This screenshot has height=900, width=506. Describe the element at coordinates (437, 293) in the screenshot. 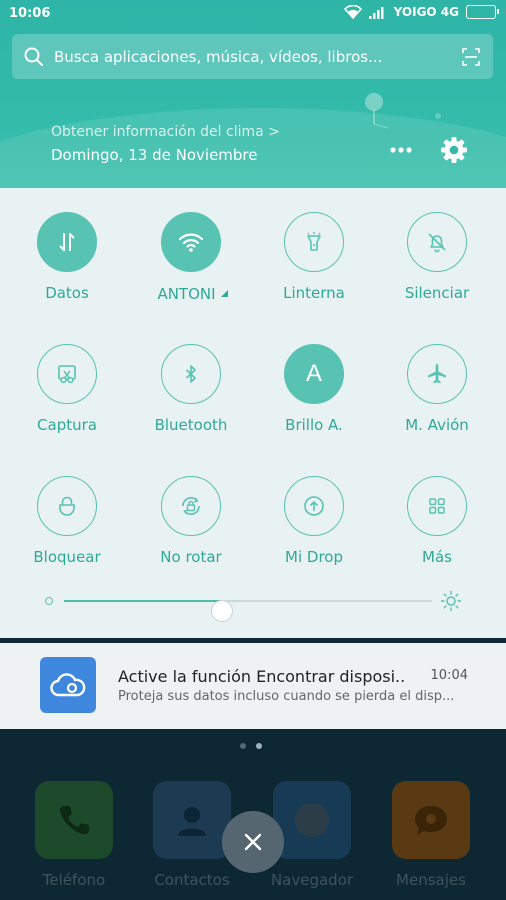

I see `tile-label: Silenciar` at that location.